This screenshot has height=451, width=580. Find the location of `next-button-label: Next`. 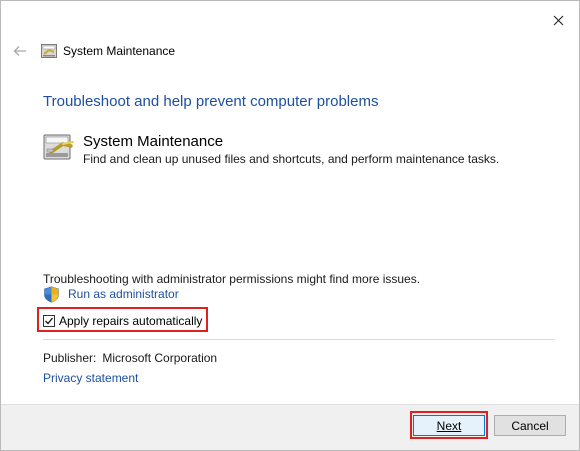

next-button-label: Next is located at coordinates (449, 425).